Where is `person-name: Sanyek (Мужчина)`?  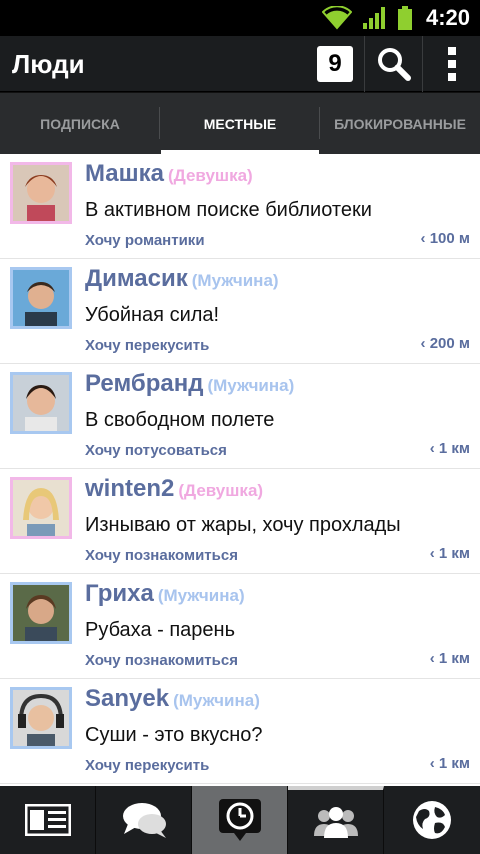 person-name: Sanyek (Мужчина) is located at coordinates (172, 698).